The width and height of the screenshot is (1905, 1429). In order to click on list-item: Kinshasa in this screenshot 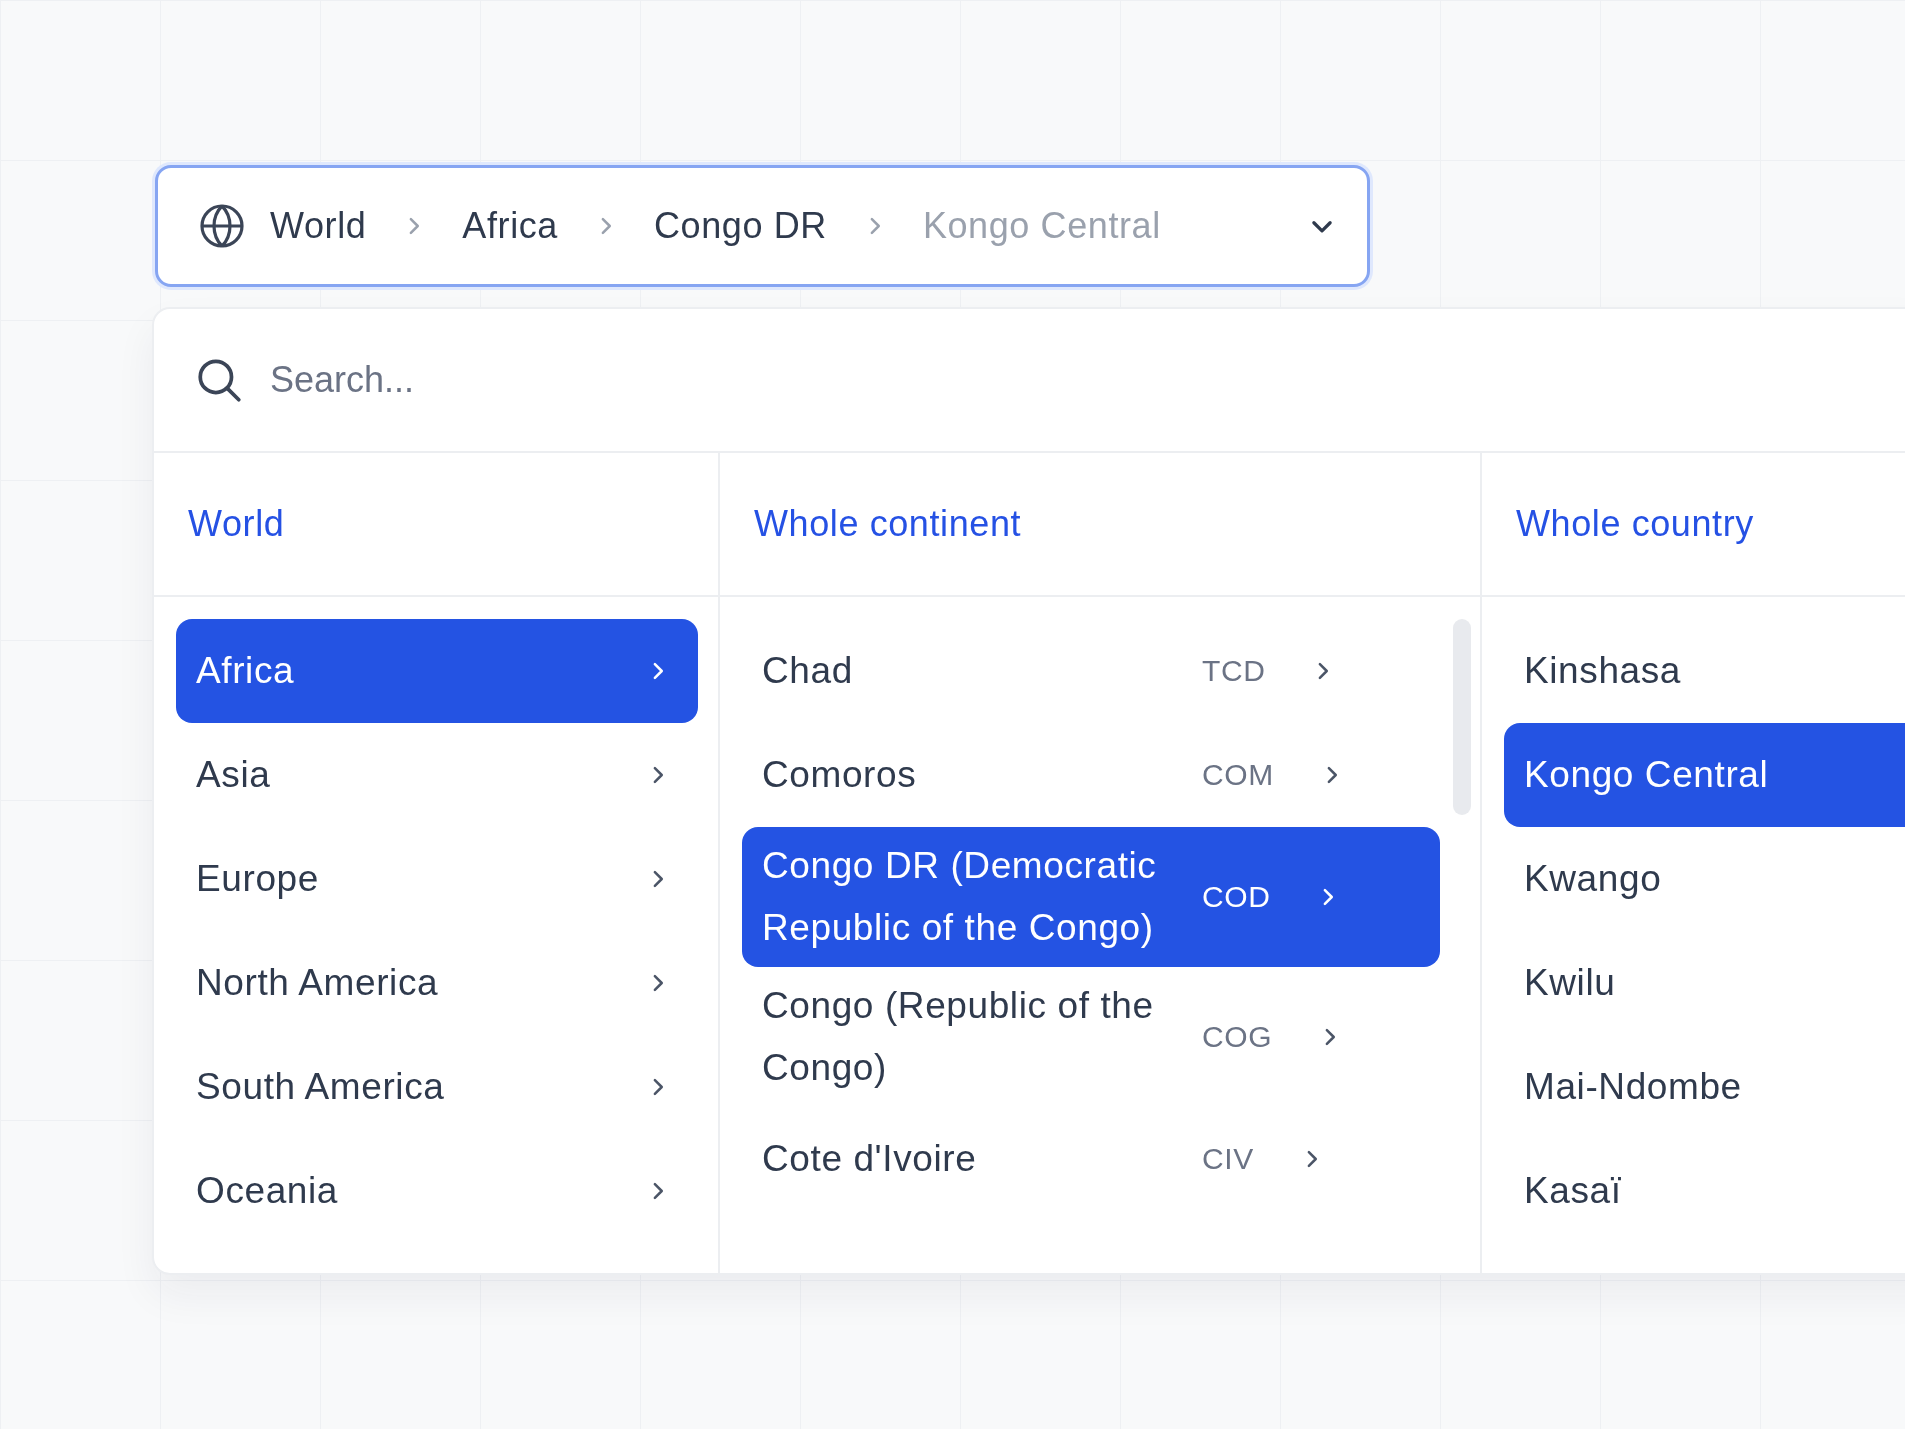, I will do `click(1704, 671)`.